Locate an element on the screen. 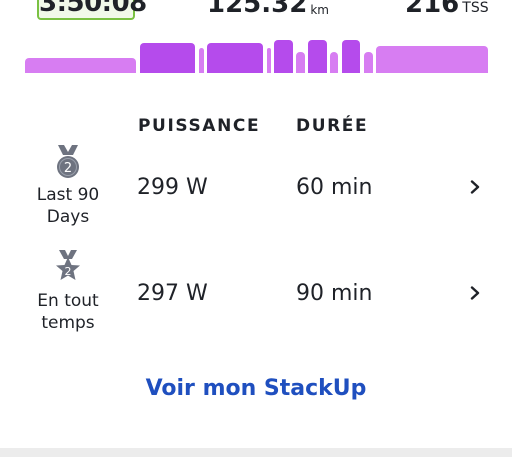 The image size is (512, 457). view-stackup-link: Voir mon StackUp is located at coordinates (256, 388).